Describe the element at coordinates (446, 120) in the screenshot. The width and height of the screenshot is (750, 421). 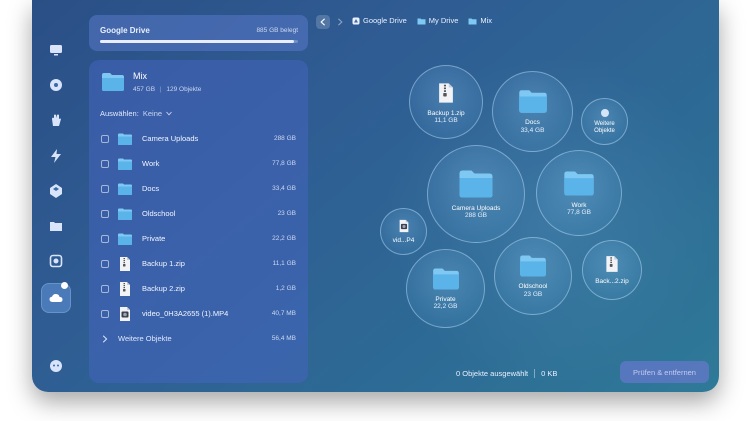
I see `bubble-size: 11,1 GB` at that location.